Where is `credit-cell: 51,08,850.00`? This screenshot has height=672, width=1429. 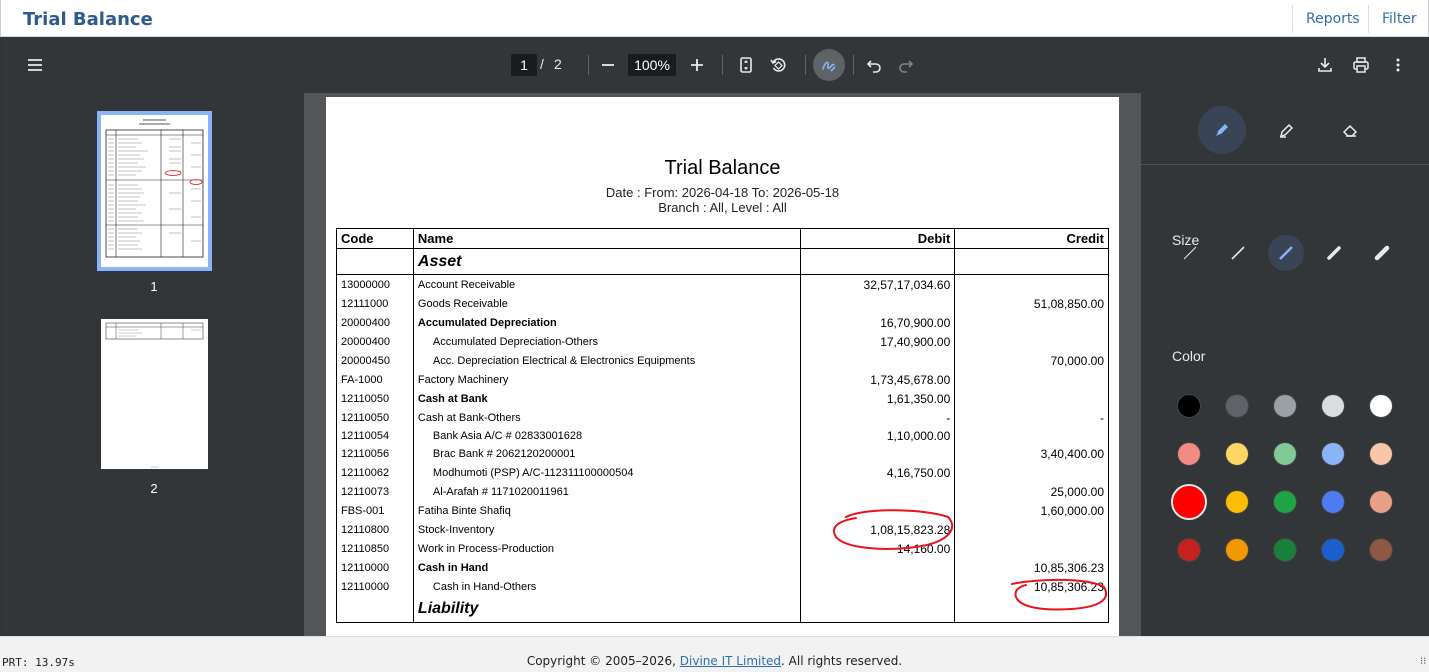
credit-cell: 51,08,850.00 is located at coordinates (1031, 304).